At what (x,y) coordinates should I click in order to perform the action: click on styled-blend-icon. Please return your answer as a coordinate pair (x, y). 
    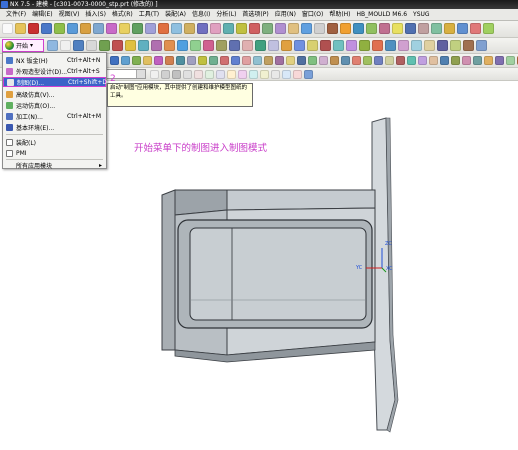
    Looking at the image, I should click on (455, 60).